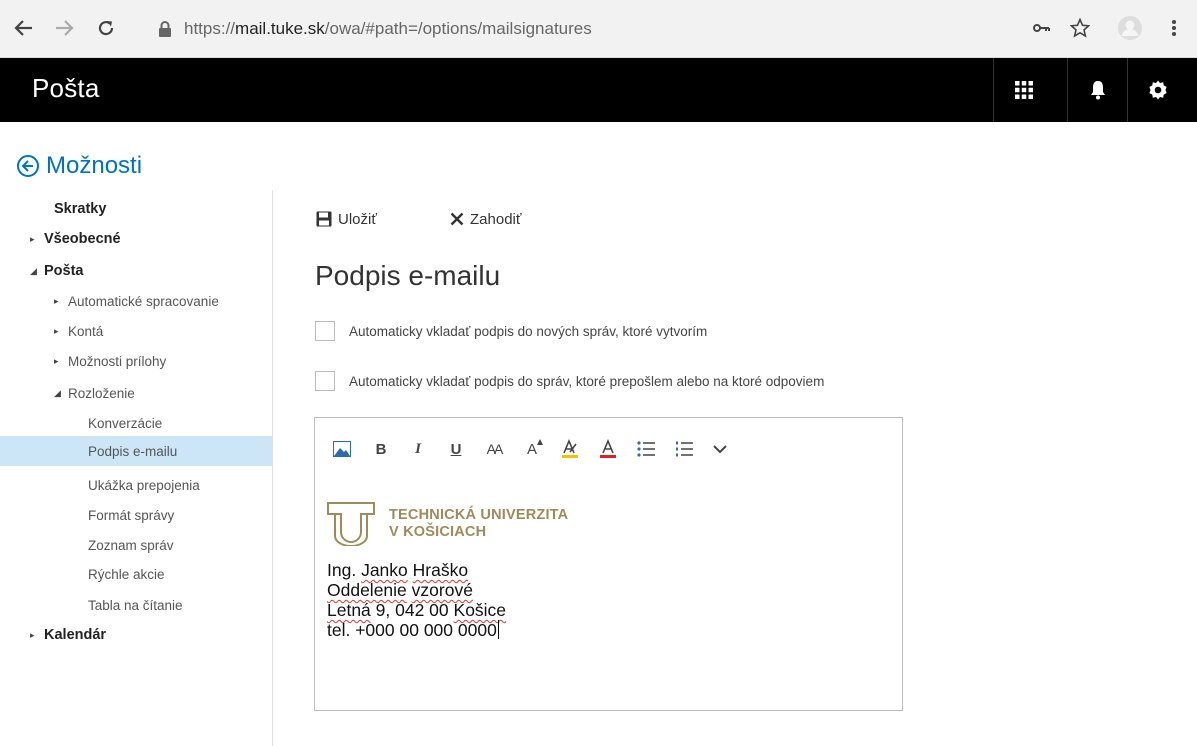 Image resolution: width=1197 pixels, height=746 pixels. I want to click on signature-name-line: Ing. Janko Hraško, so click(398, 570).